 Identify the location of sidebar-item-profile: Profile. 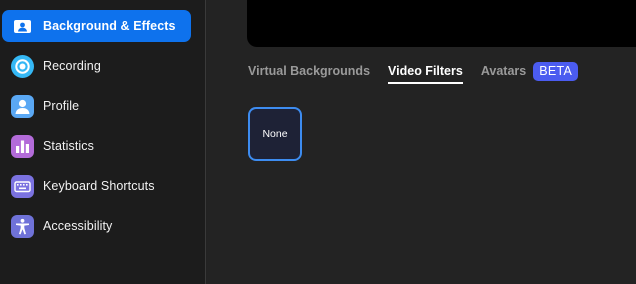
(96, 106).